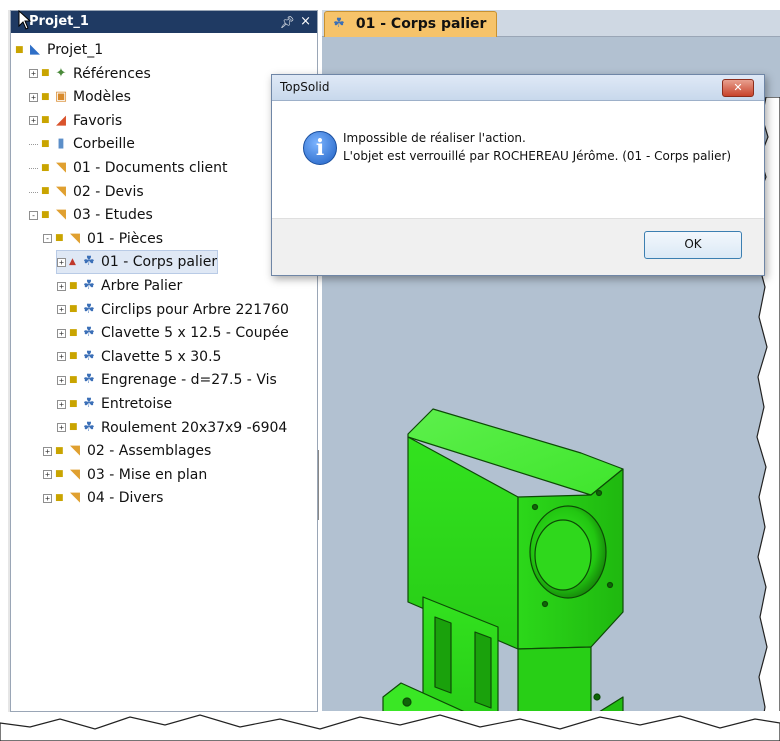 Image resolution: width=780 pixels, height=741 pixels. I want to click on tree-item-label: 01 - Documents client, so click(150, 168).